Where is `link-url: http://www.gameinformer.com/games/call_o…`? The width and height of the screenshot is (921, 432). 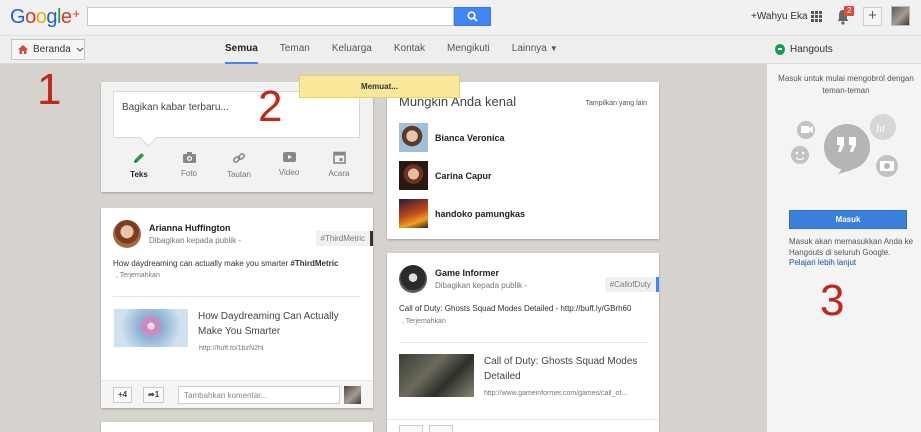
link-url: http://www.gameinformer.com/games/call_o… is located at coordinates (565, 393).